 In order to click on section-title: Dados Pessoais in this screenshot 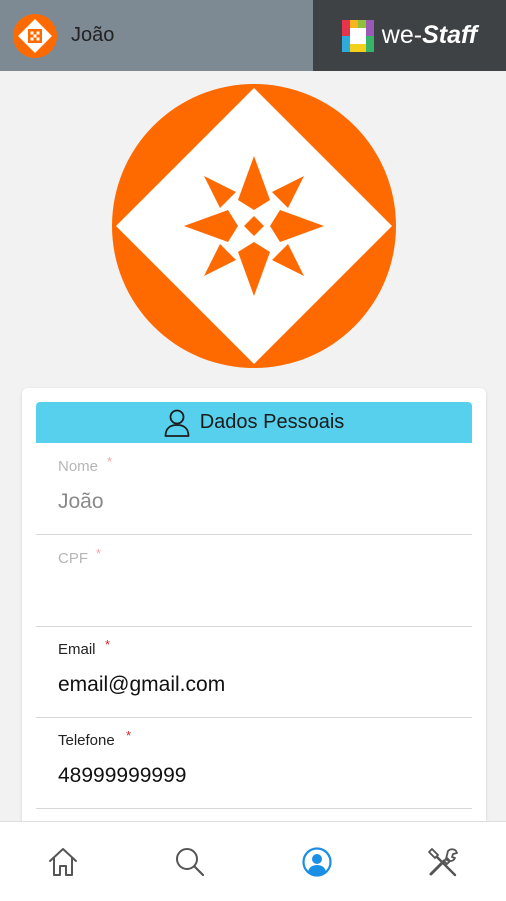, I will do `click(272, 422)`.